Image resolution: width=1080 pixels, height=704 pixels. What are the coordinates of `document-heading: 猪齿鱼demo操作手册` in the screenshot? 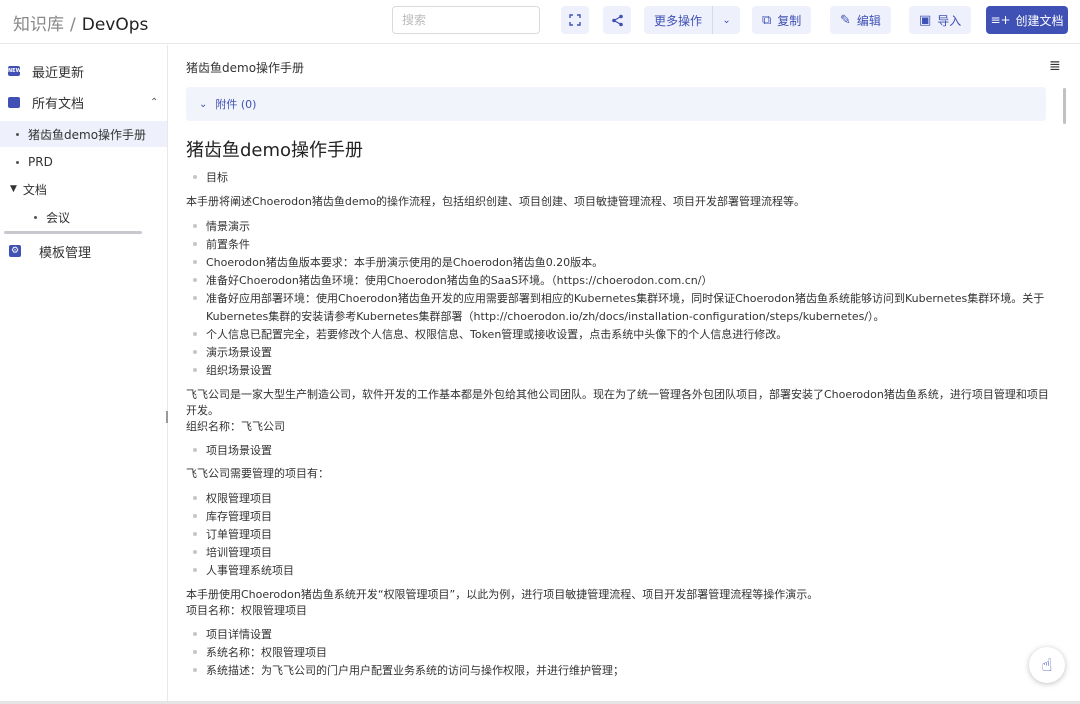 It's located at (275, 150).